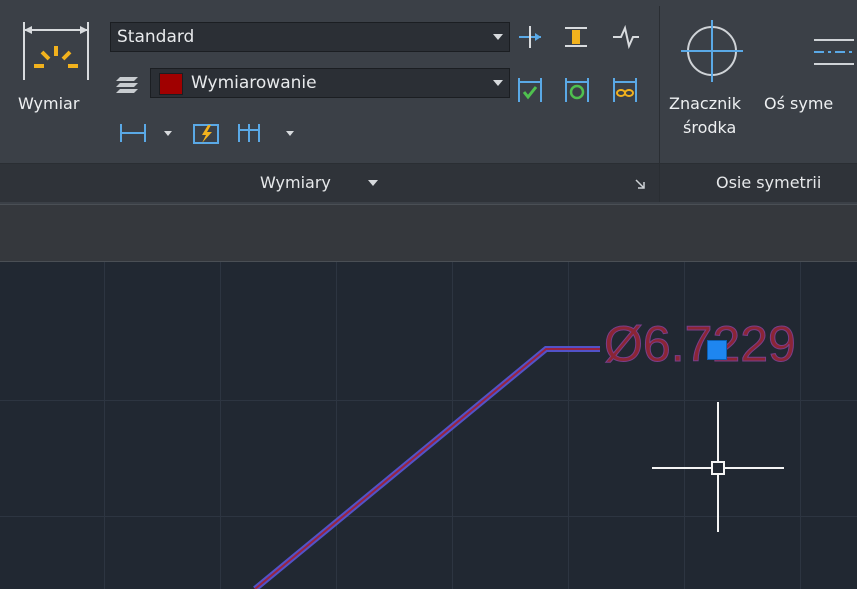  What do you see at coordinates (428, 182) in the screenshot?
I see `ribbon-panel-titlebar: Wymiary Osie symetrii` at bounding box center [428, 182].